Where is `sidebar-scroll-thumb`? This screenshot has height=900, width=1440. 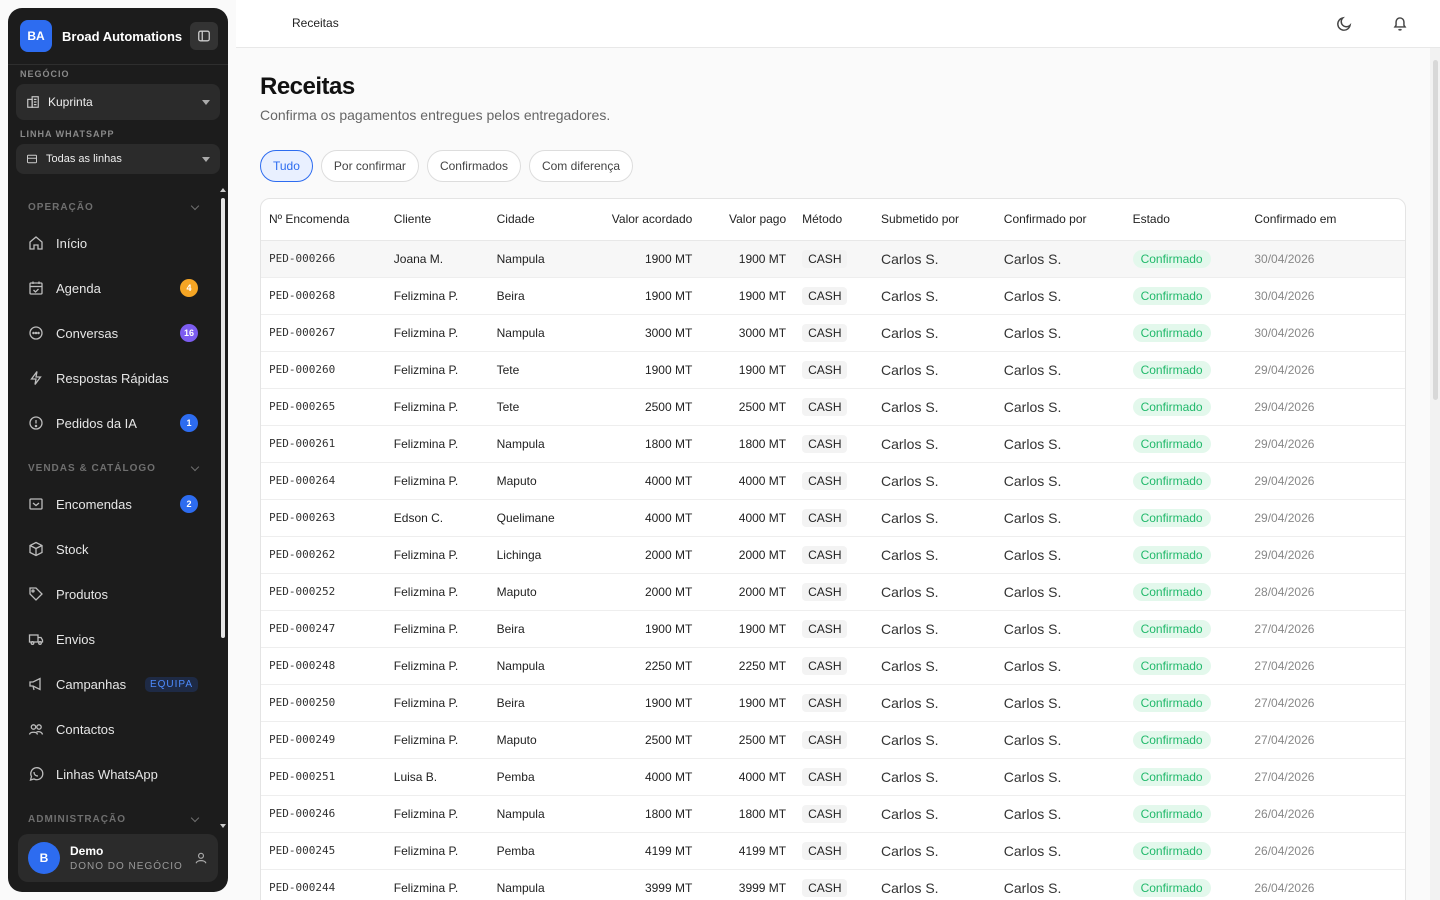
sidebar-scroll-thumb is located at coordinates (223, 418).